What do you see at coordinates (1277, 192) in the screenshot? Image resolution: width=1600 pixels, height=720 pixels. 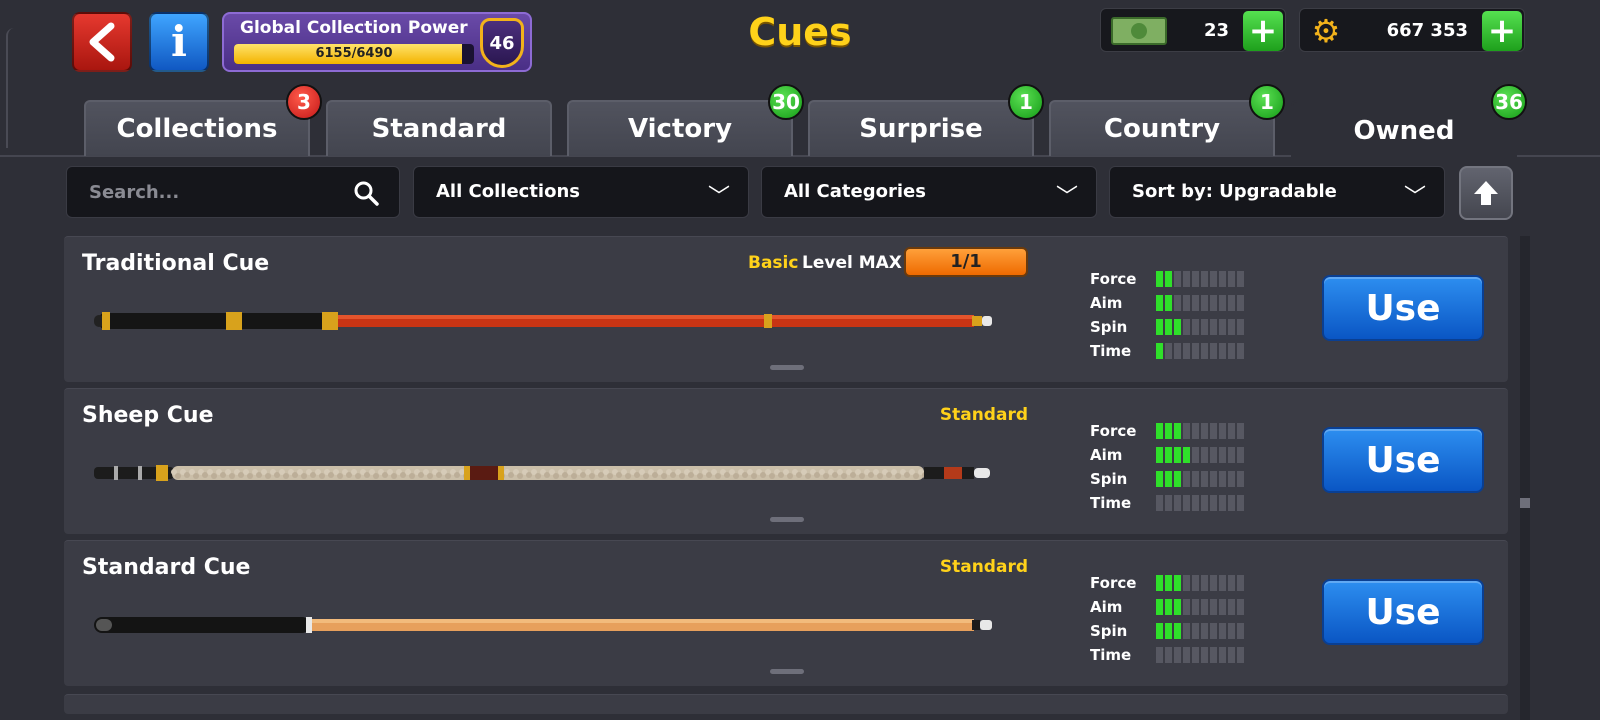 I see `sort-dropdown: Sort by: Upgradable ﹀` at bounding box center [1277, 192].